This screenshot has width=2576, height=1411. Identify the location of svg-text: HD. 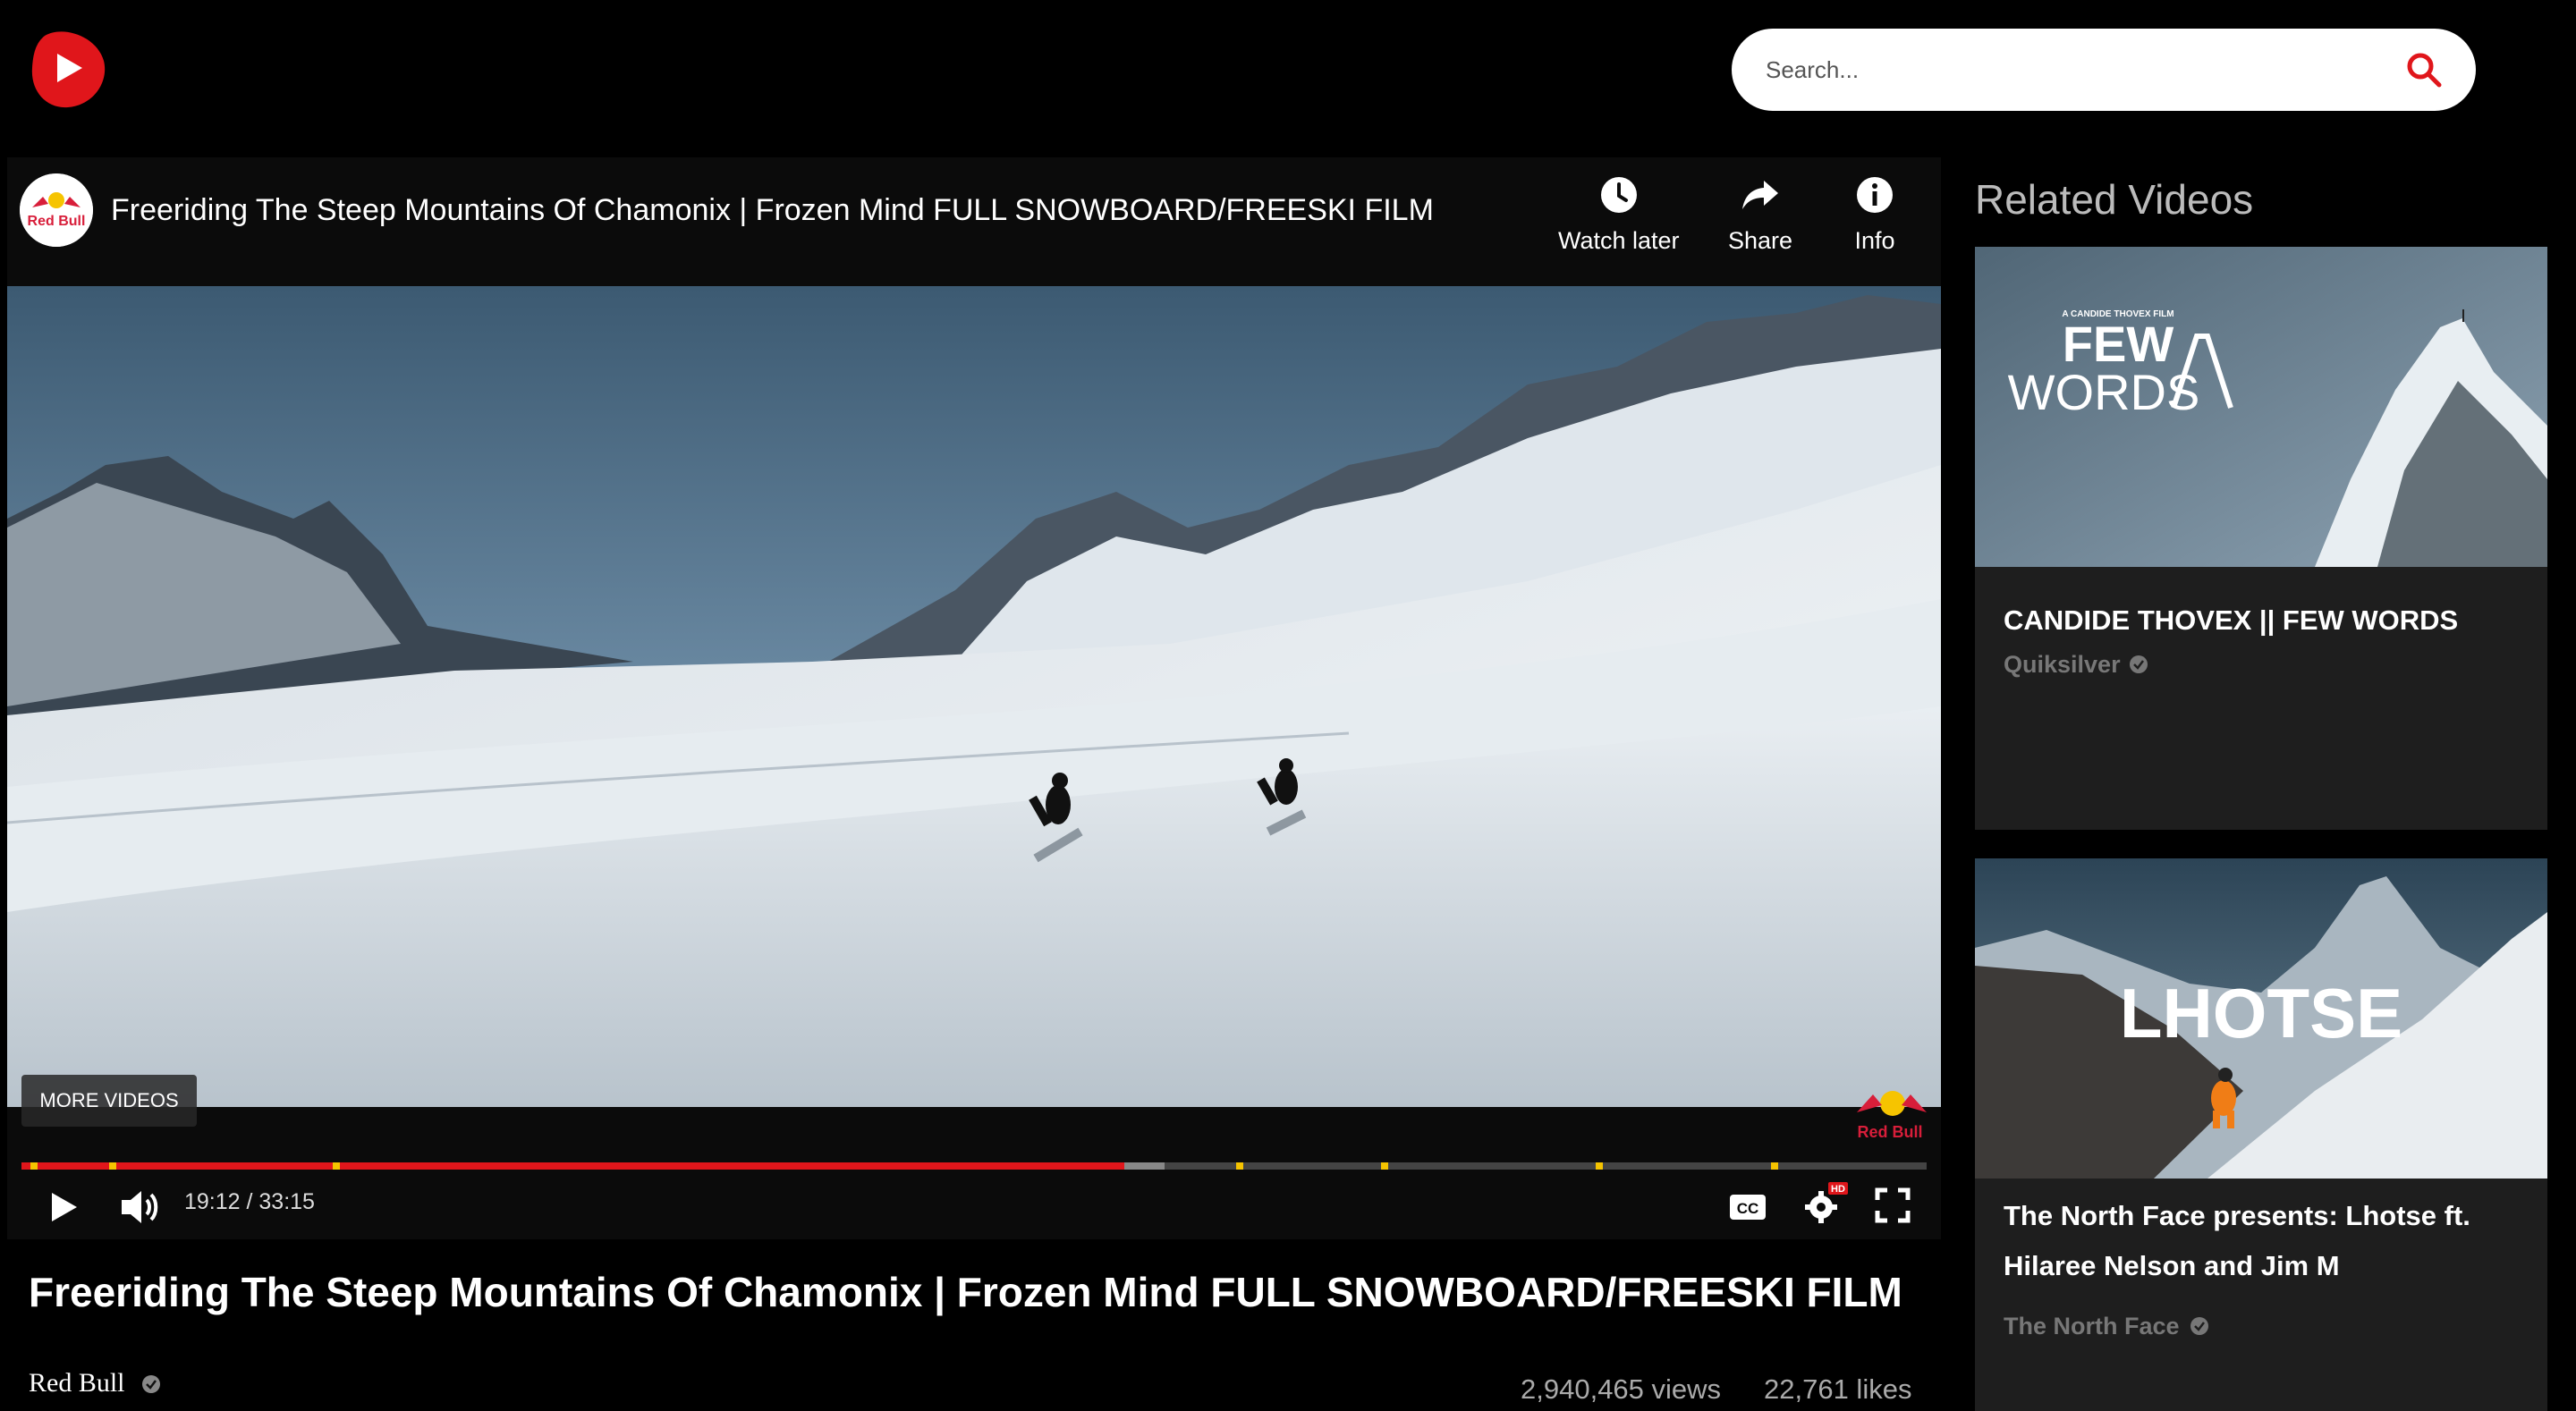
(1838, 1189).